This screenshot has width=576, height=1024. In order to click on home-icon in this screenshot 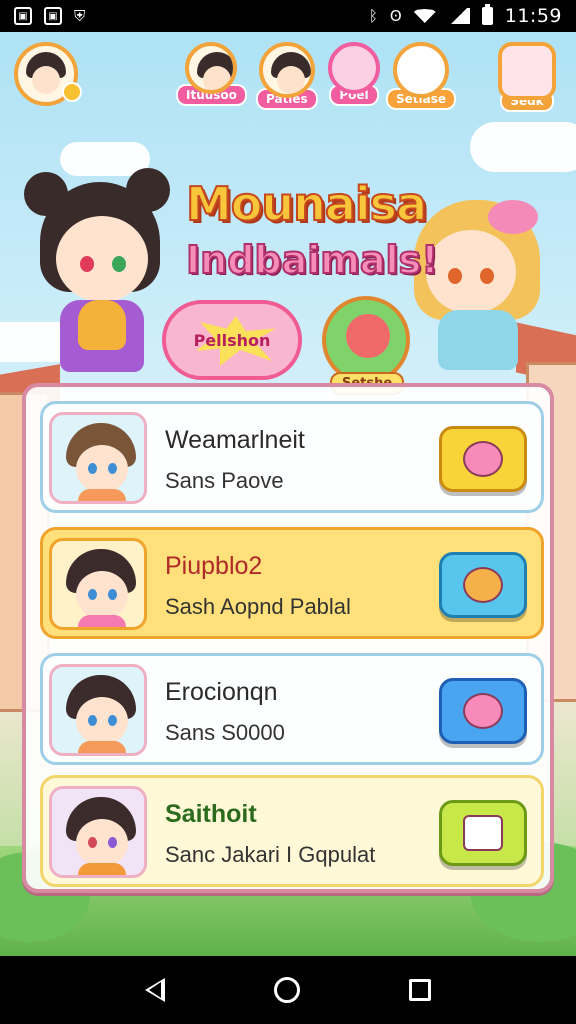, I will do `click(286, 990)`.